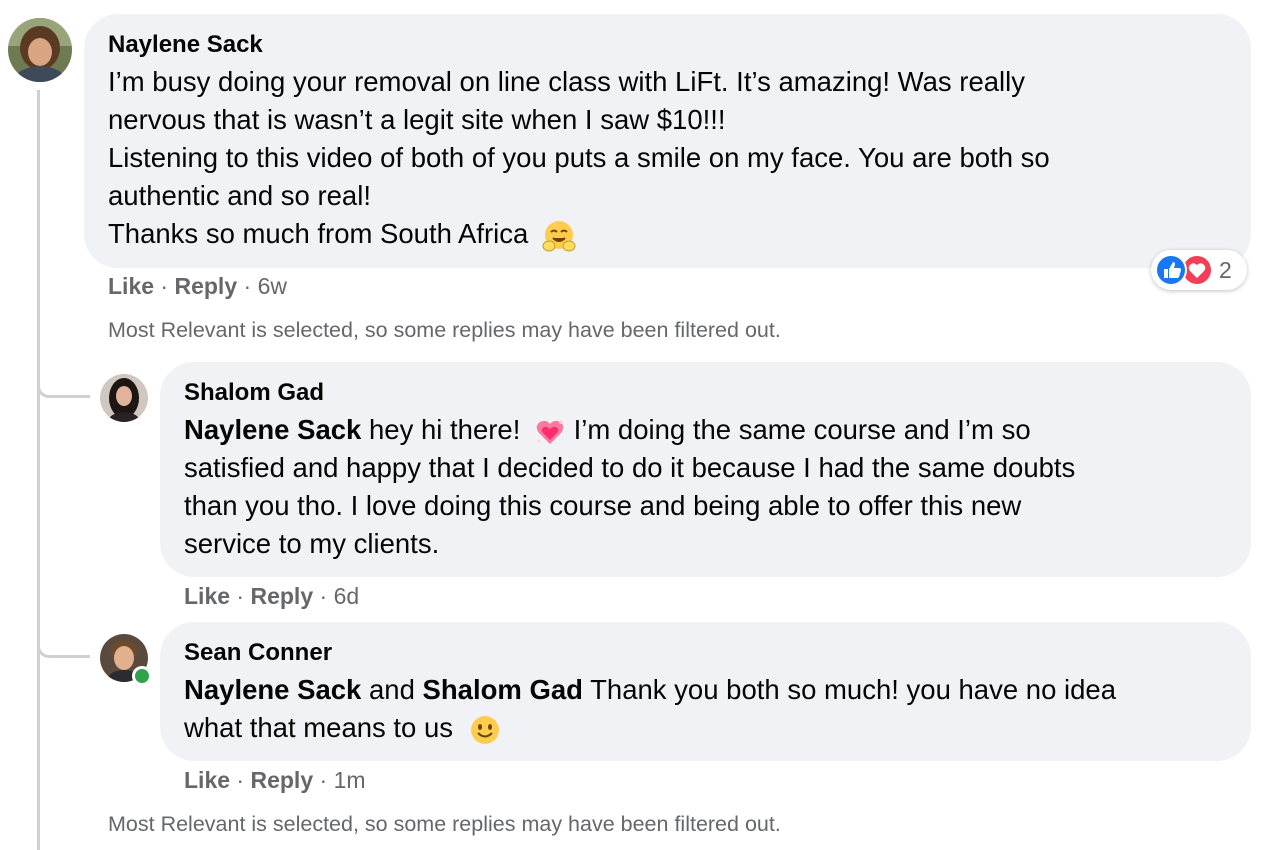 Image resolution: width=1288 pixels, height=850 pixels. What do you see at coordinates (1199, 270) in the screenshot?
I see `reaction-summary: 2` at bounding box center [1199, 270].